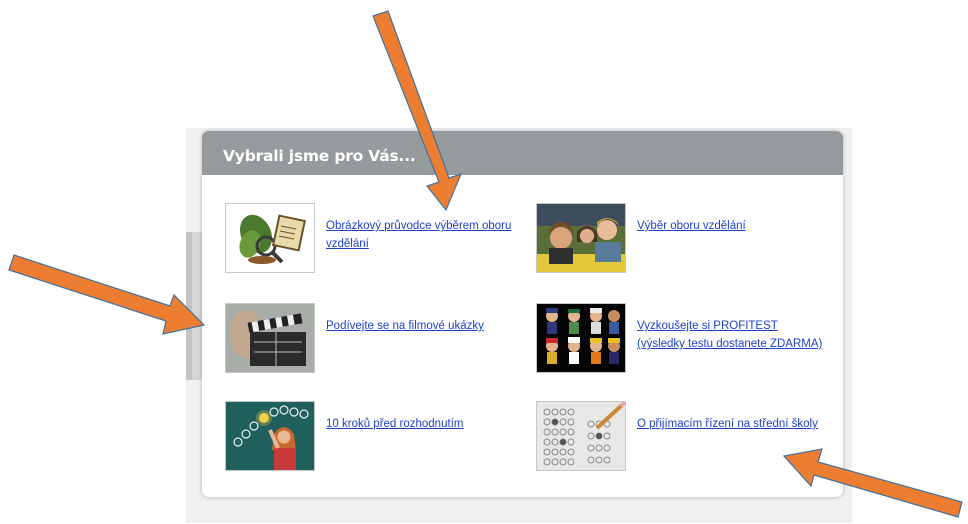 The image size is (968, 524). Describe the element at coordinates (732, 424) in the screenshot. I see `link-prijimaci-rizeni: O přijímacím řízení na střední školy` at that location.